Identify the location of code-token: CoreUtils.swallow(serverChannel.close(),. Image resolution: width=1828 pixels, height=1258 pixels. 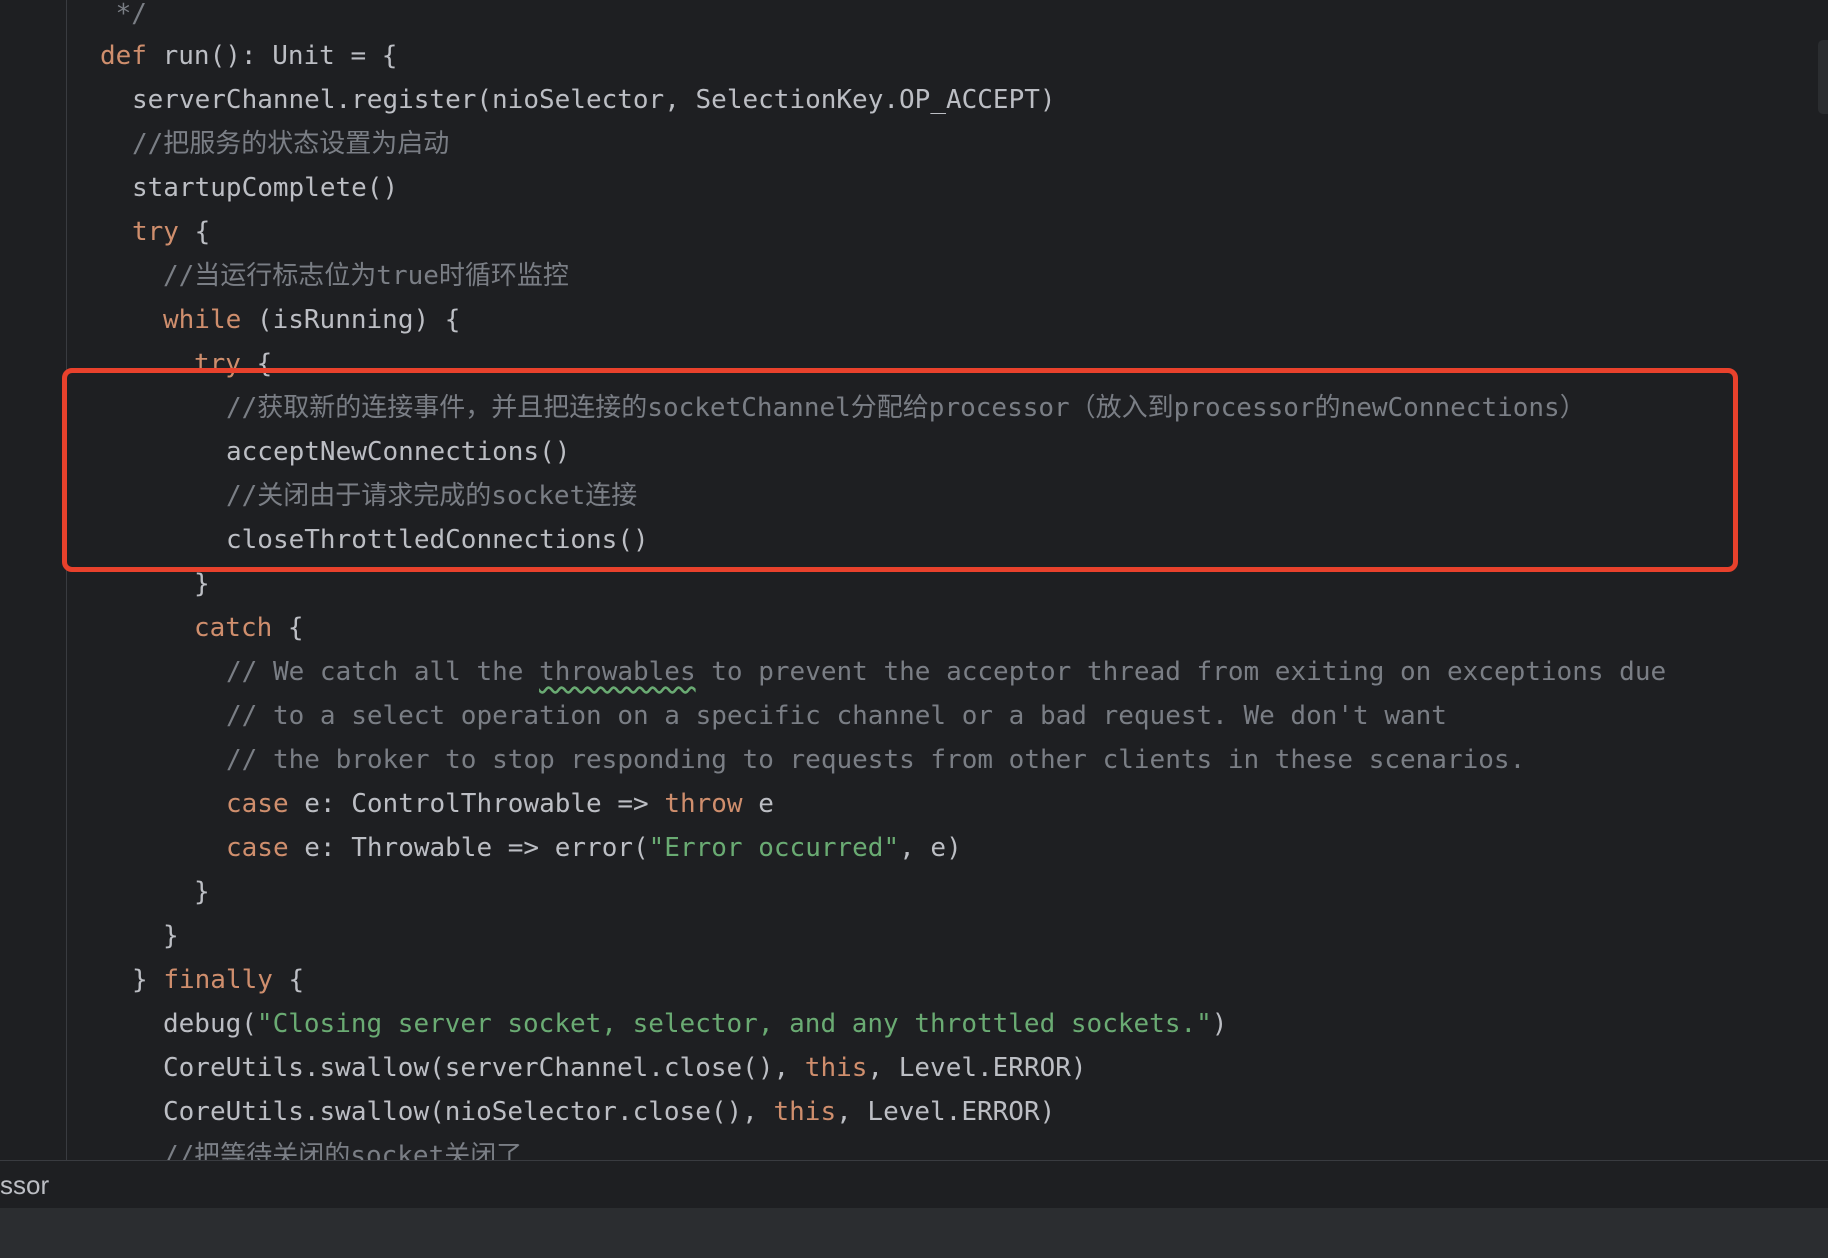
(484, 1068).